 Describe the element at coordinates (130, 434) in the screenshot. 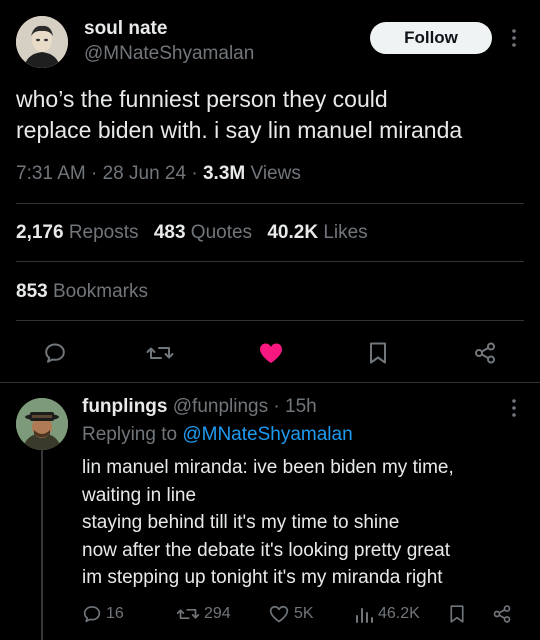

I see `replying-to-label: Replying to` at that location.